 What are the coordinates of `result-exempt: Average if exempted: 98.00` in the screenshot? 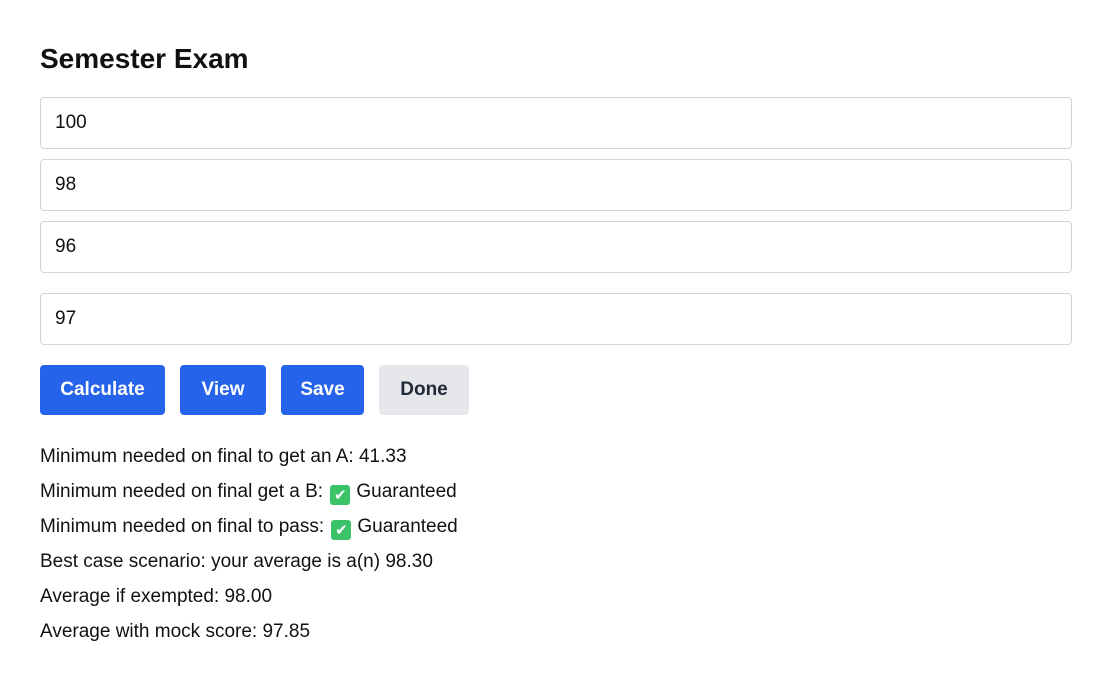 It's located at (556, 596).